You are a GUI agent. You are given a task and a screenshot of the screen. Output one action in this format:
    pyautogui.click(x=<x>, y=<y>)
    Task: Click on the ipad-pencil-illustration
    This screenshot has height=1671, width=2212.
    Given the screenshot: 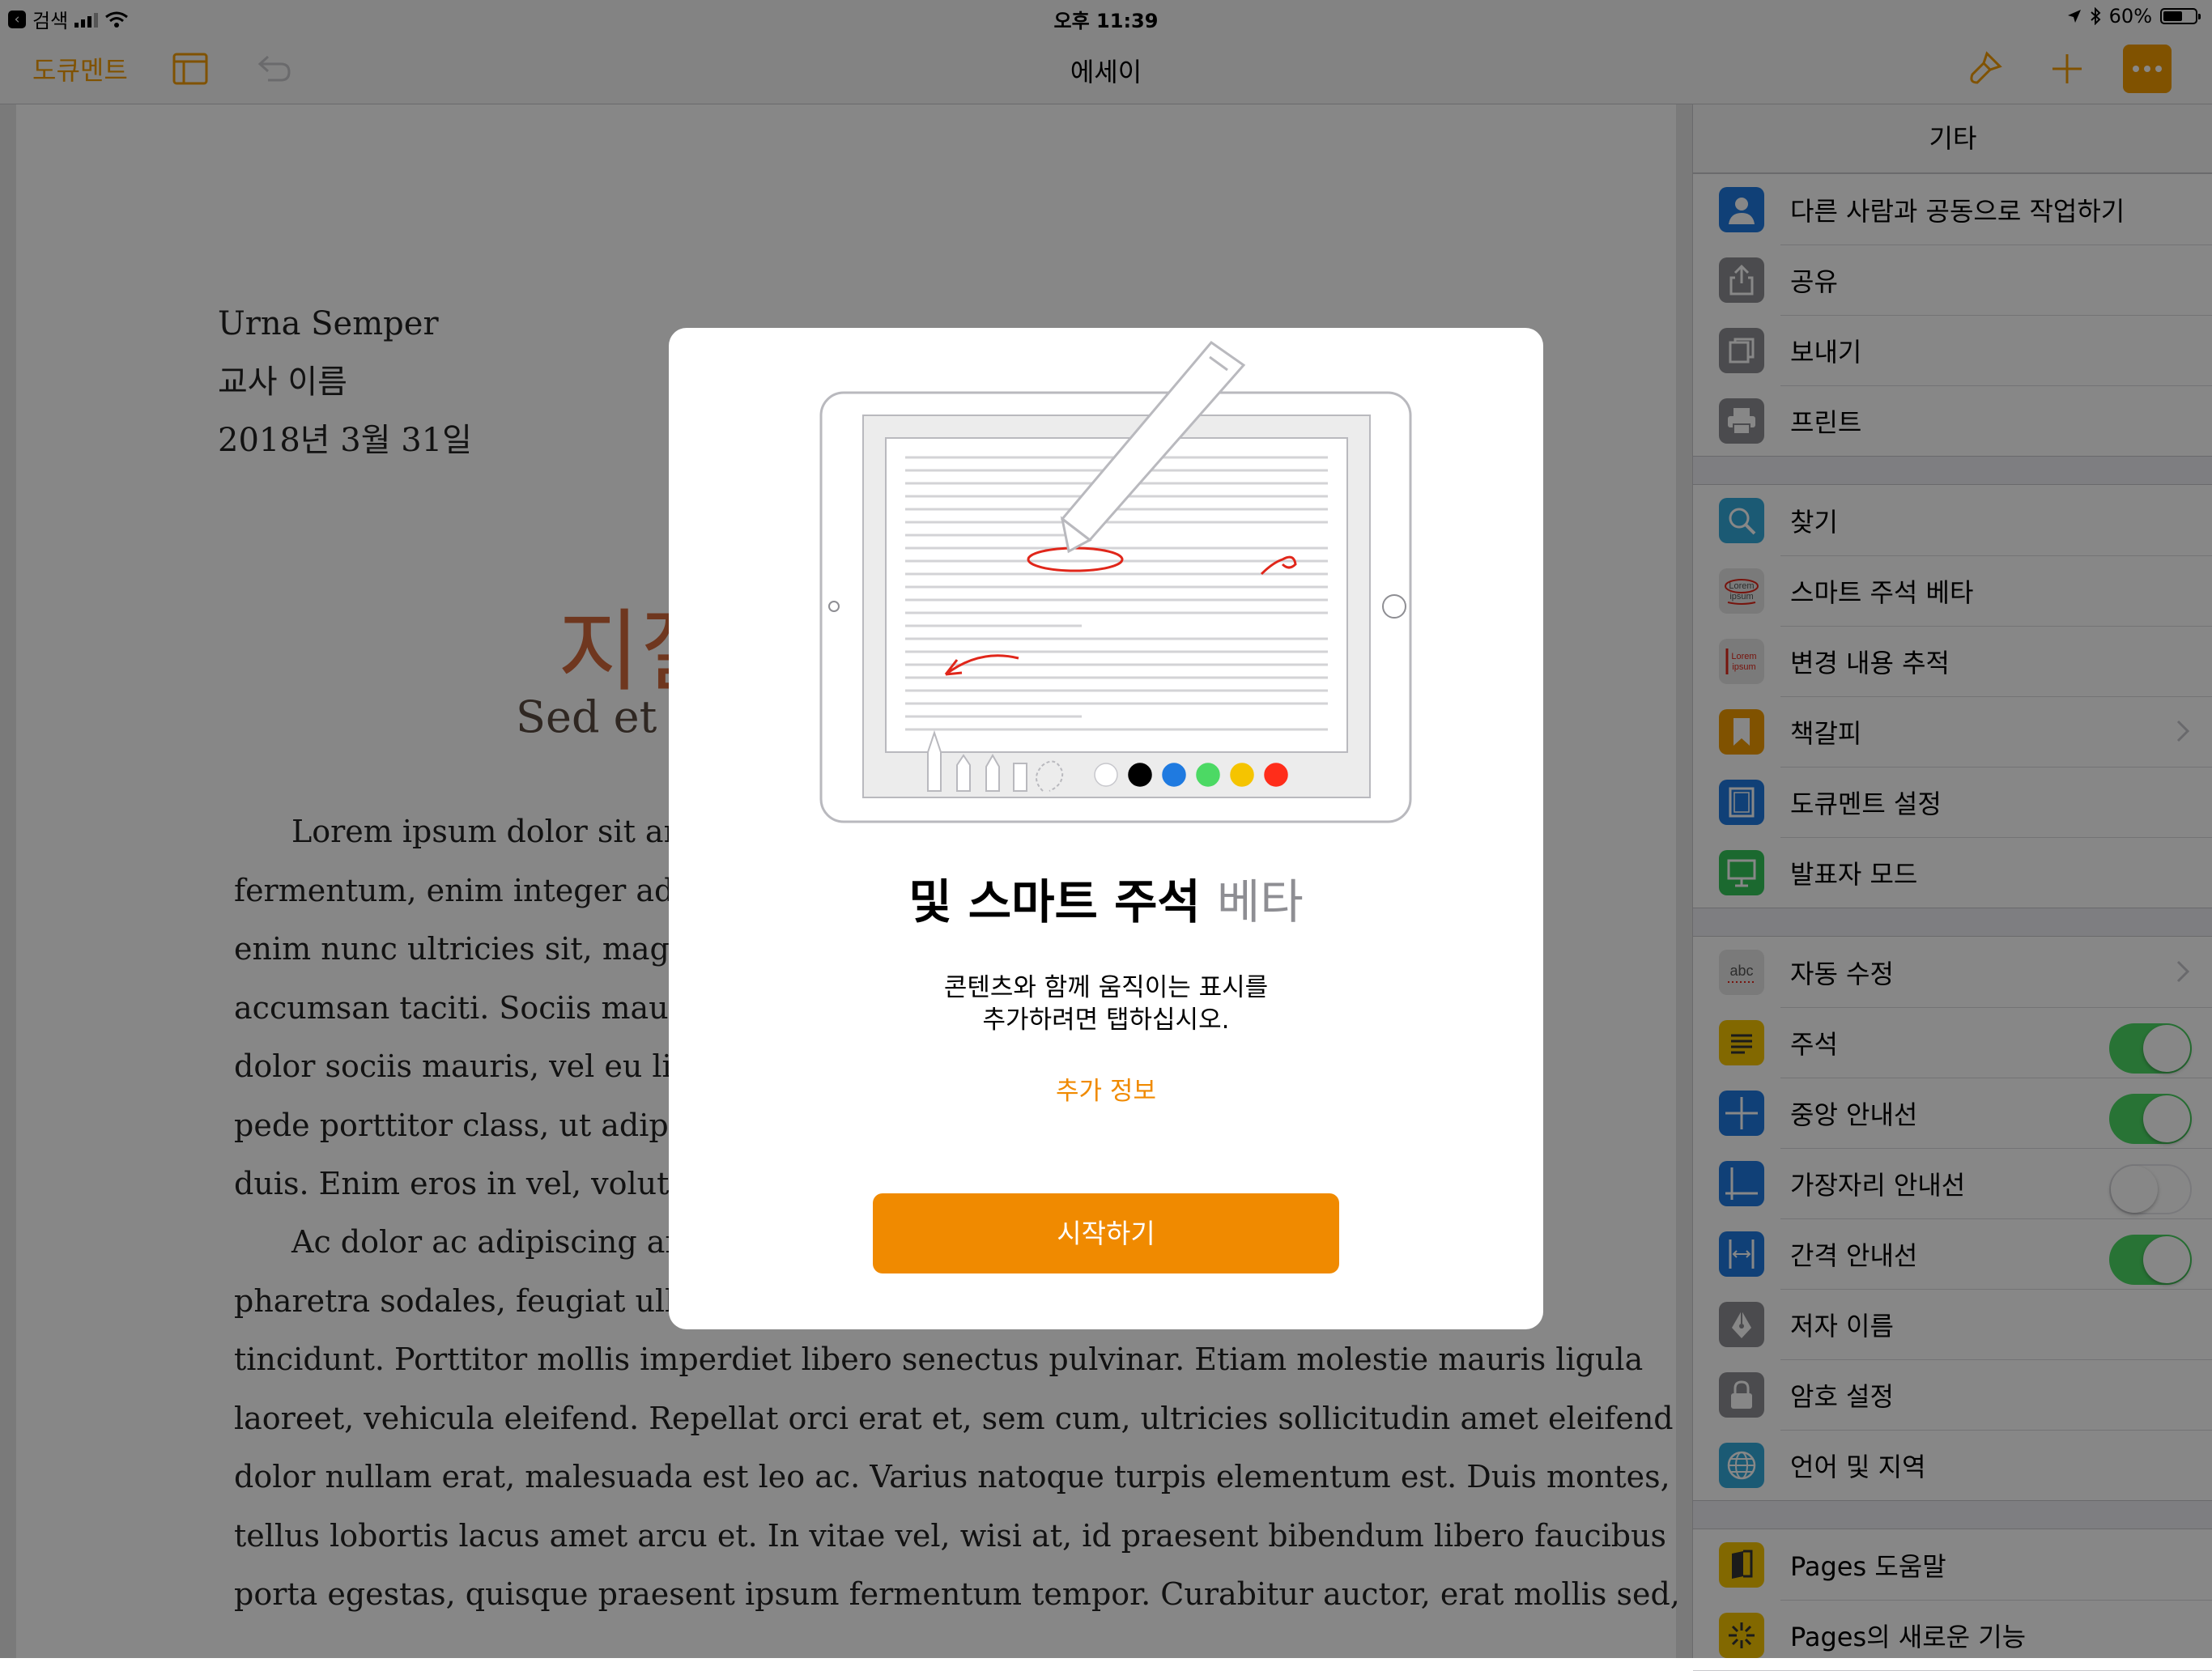 What is the action you would take?
    pyautogui.click(x=1115, y=581)
    